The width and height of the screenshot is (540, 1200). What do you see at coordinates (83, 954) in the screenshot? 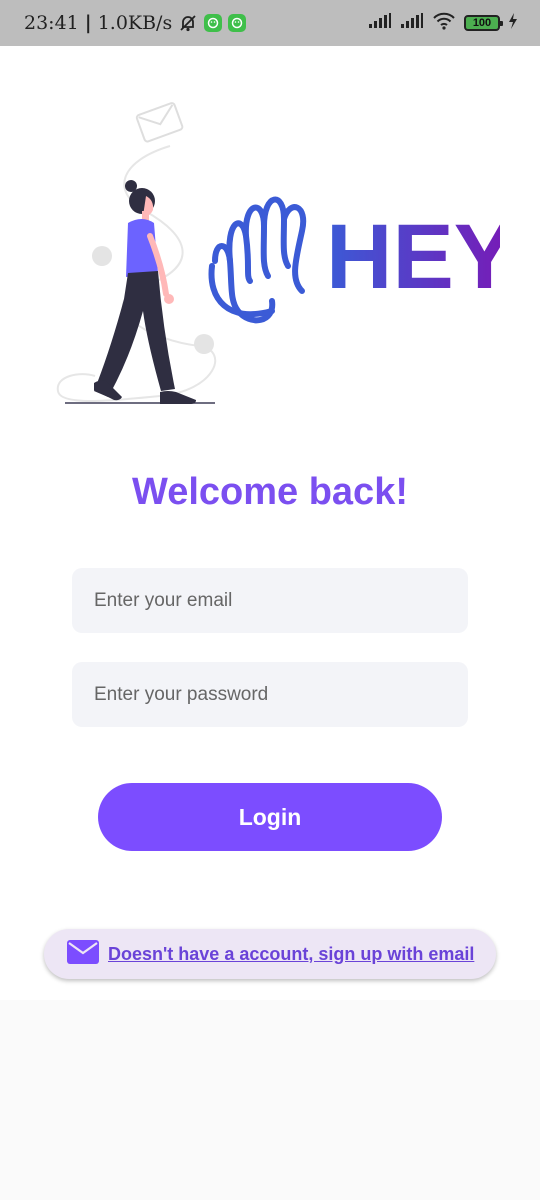
I see `mail-icon` at bounding box center [83, 954].